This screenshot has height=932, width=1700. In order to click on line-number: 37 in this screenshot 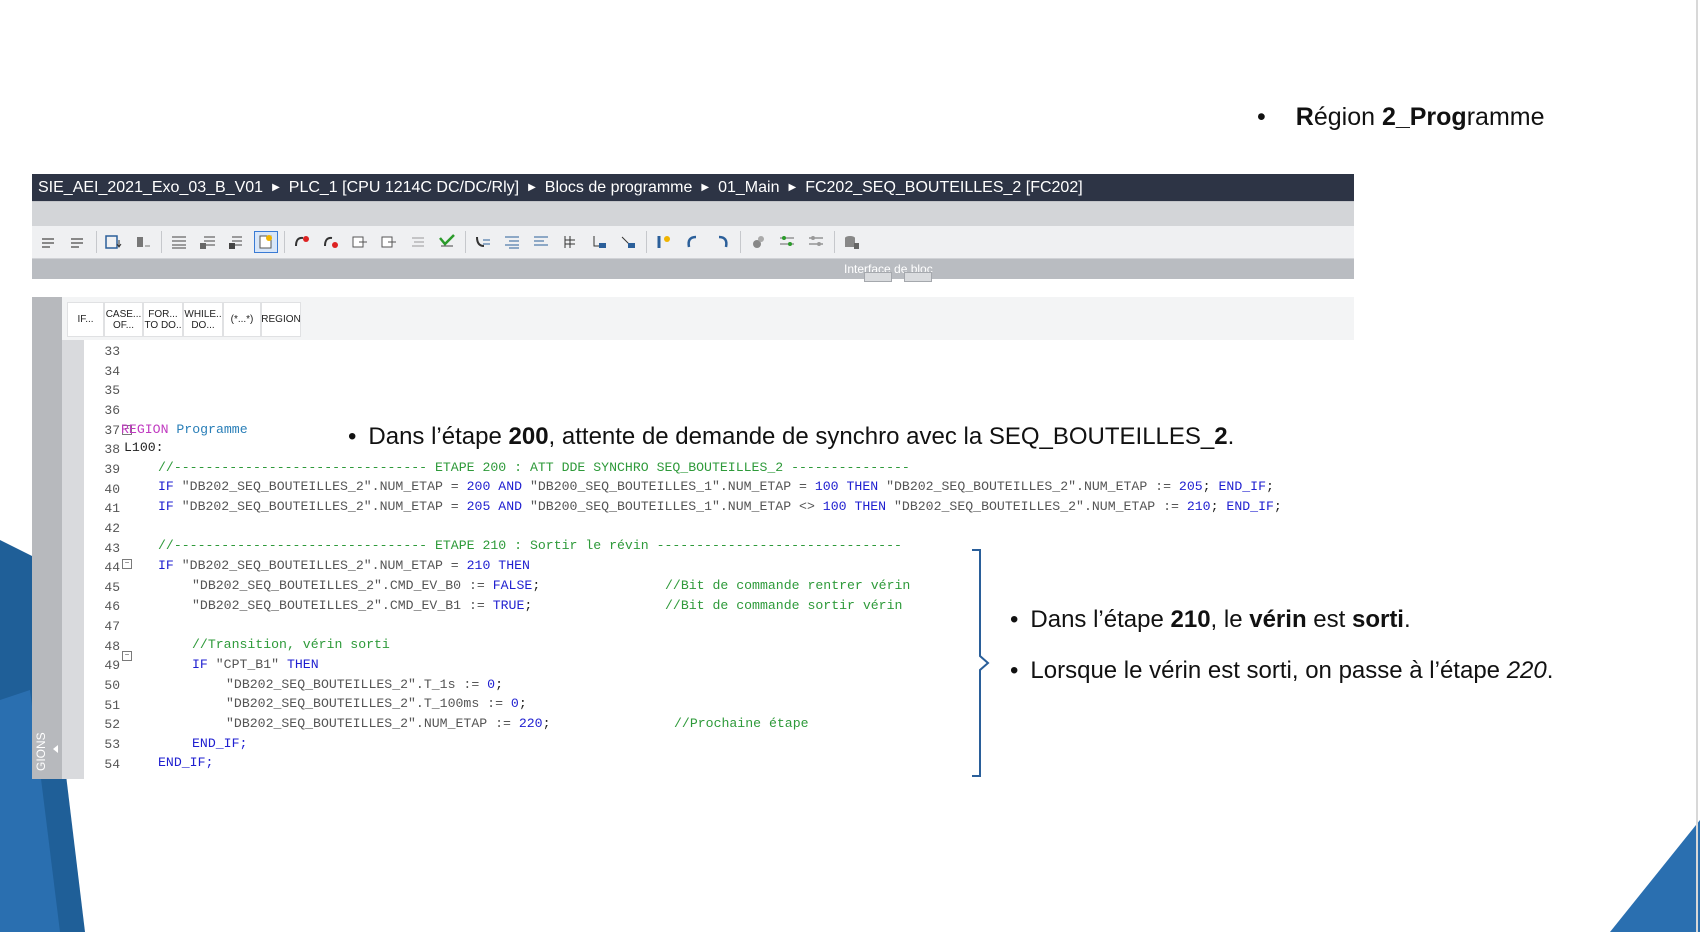, I will do `click(112, 430)`.